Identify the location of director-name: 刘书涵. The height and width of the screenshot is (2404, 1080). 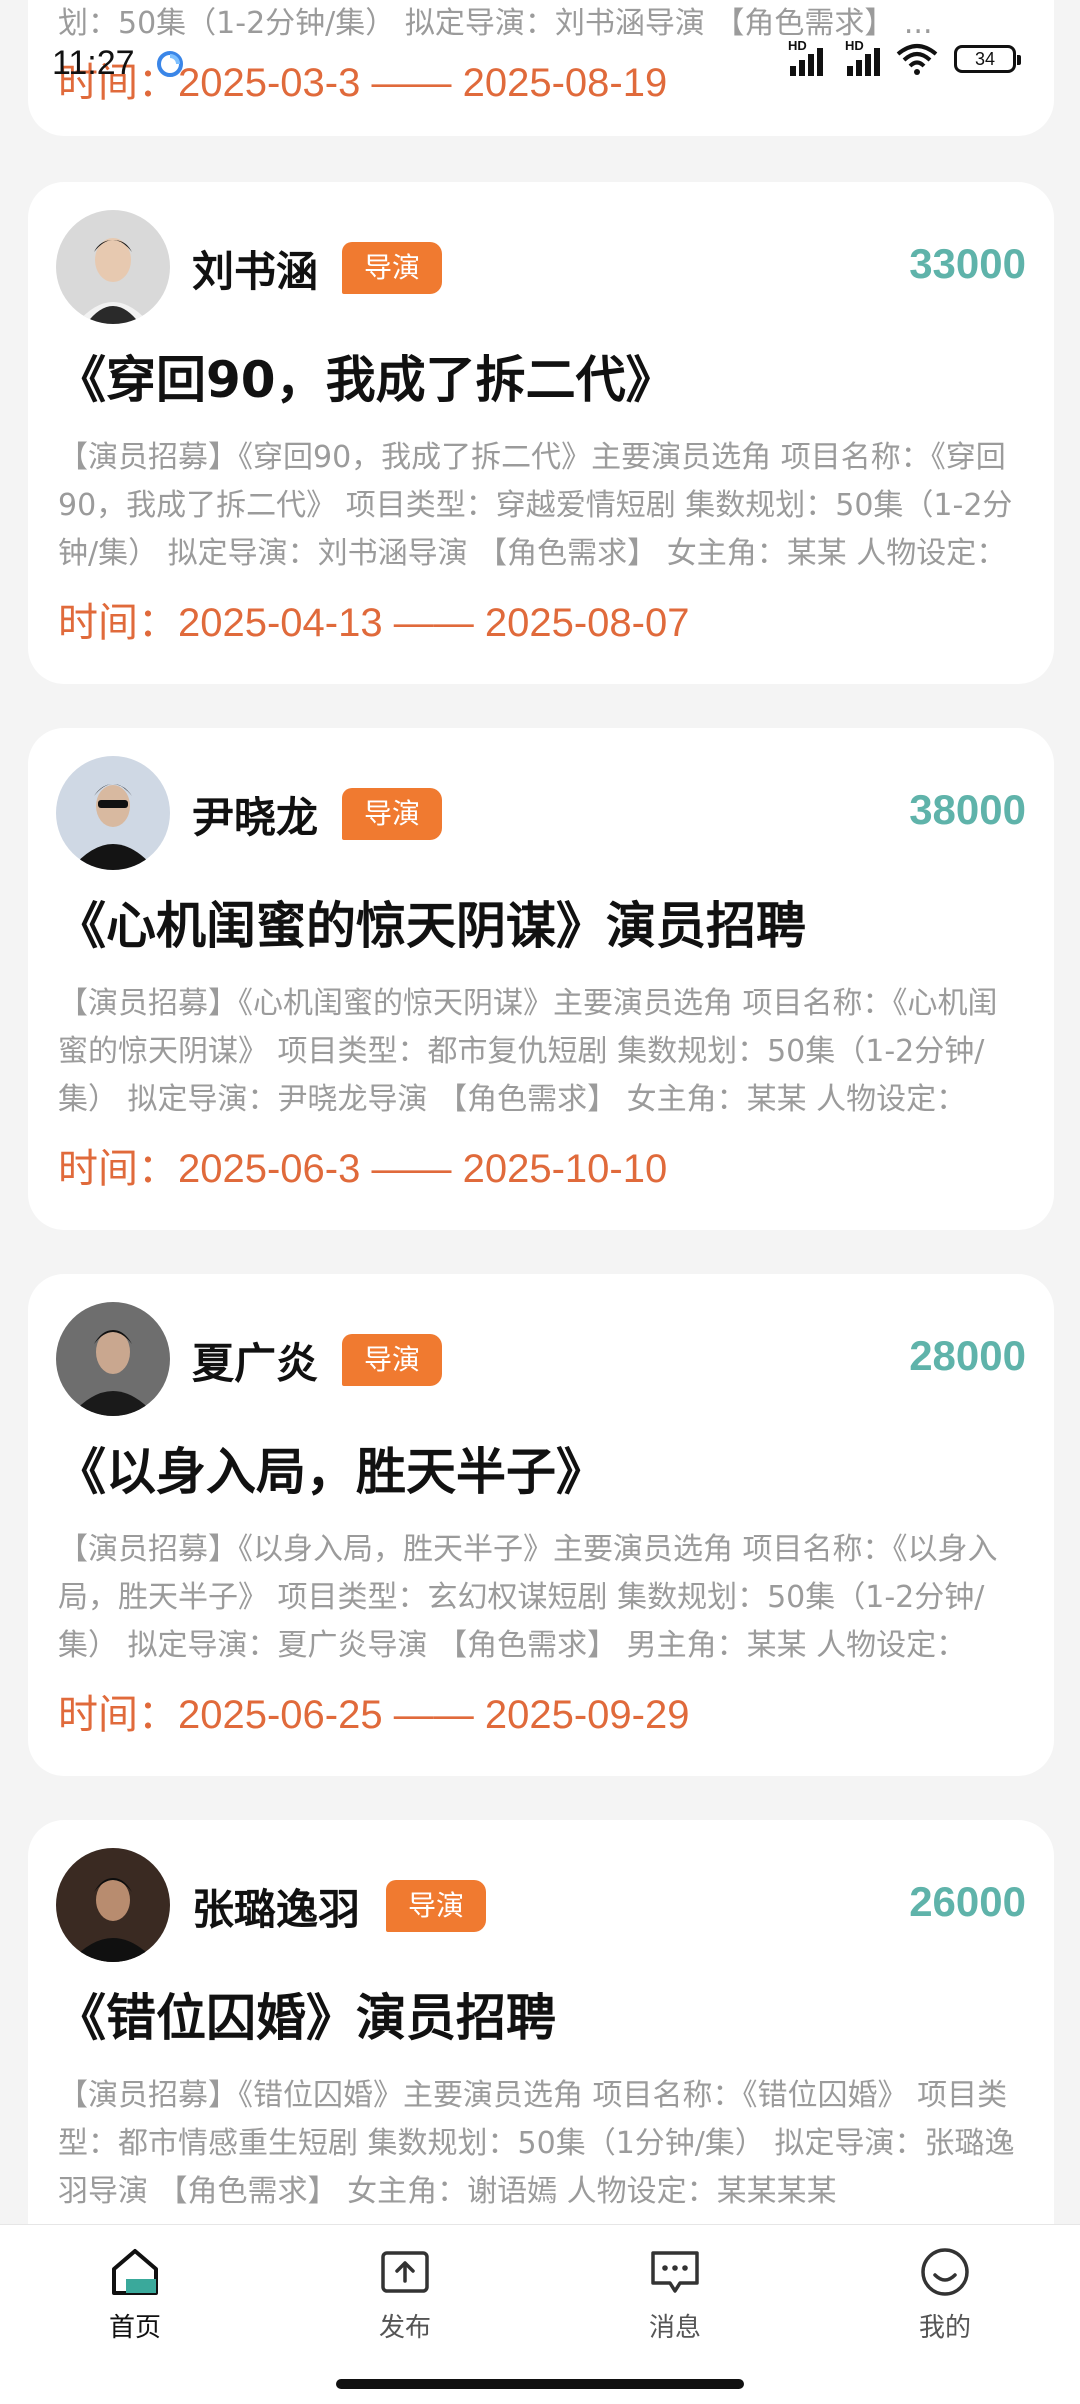
(255, 271).